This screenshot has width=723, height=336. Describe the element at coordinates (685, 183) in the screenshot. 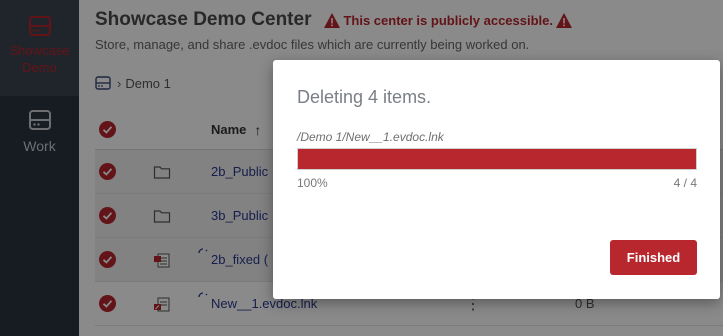

I see `progress-count: 4 / 4` at that location.